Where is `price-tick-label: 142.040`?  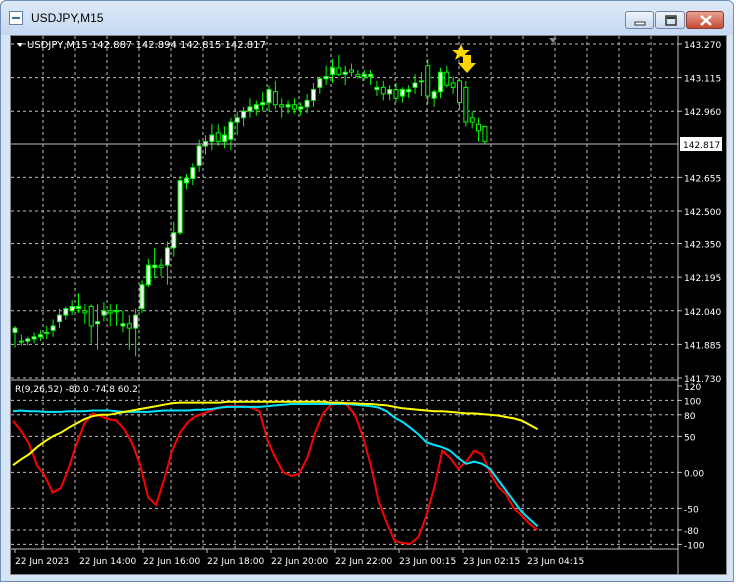 price-tick-label: 142.040 is located at coordinates (702, 313).